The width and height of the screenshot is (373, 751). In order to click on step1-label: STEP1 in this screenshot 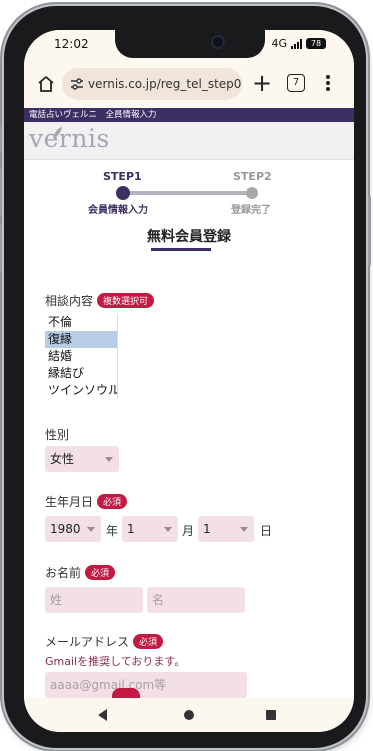, I will do `click(122, 176)`.